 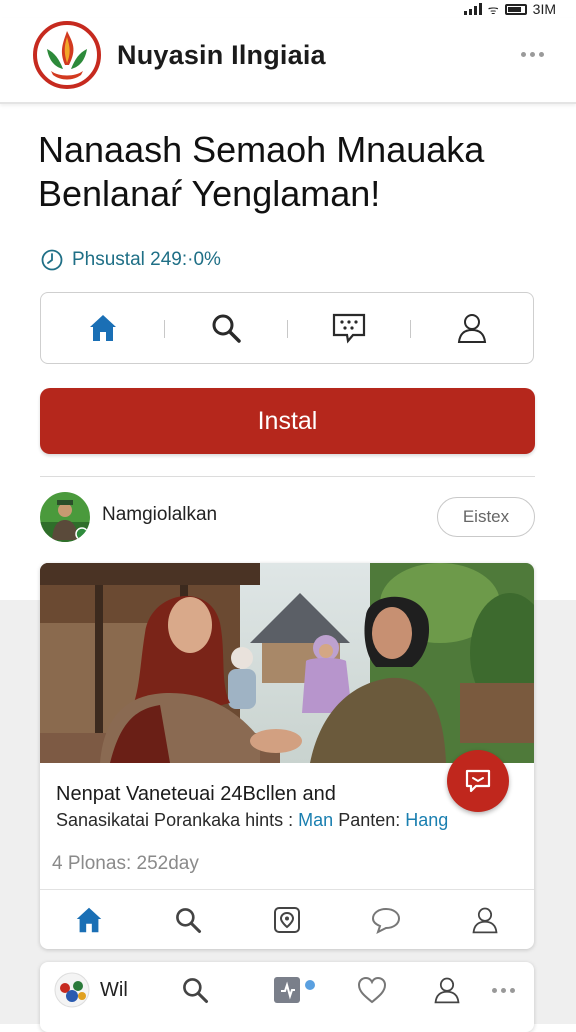 I want to click on post-title: Nenpat Vaneteuai 24Bcllen and, so click(x=196, y=794).